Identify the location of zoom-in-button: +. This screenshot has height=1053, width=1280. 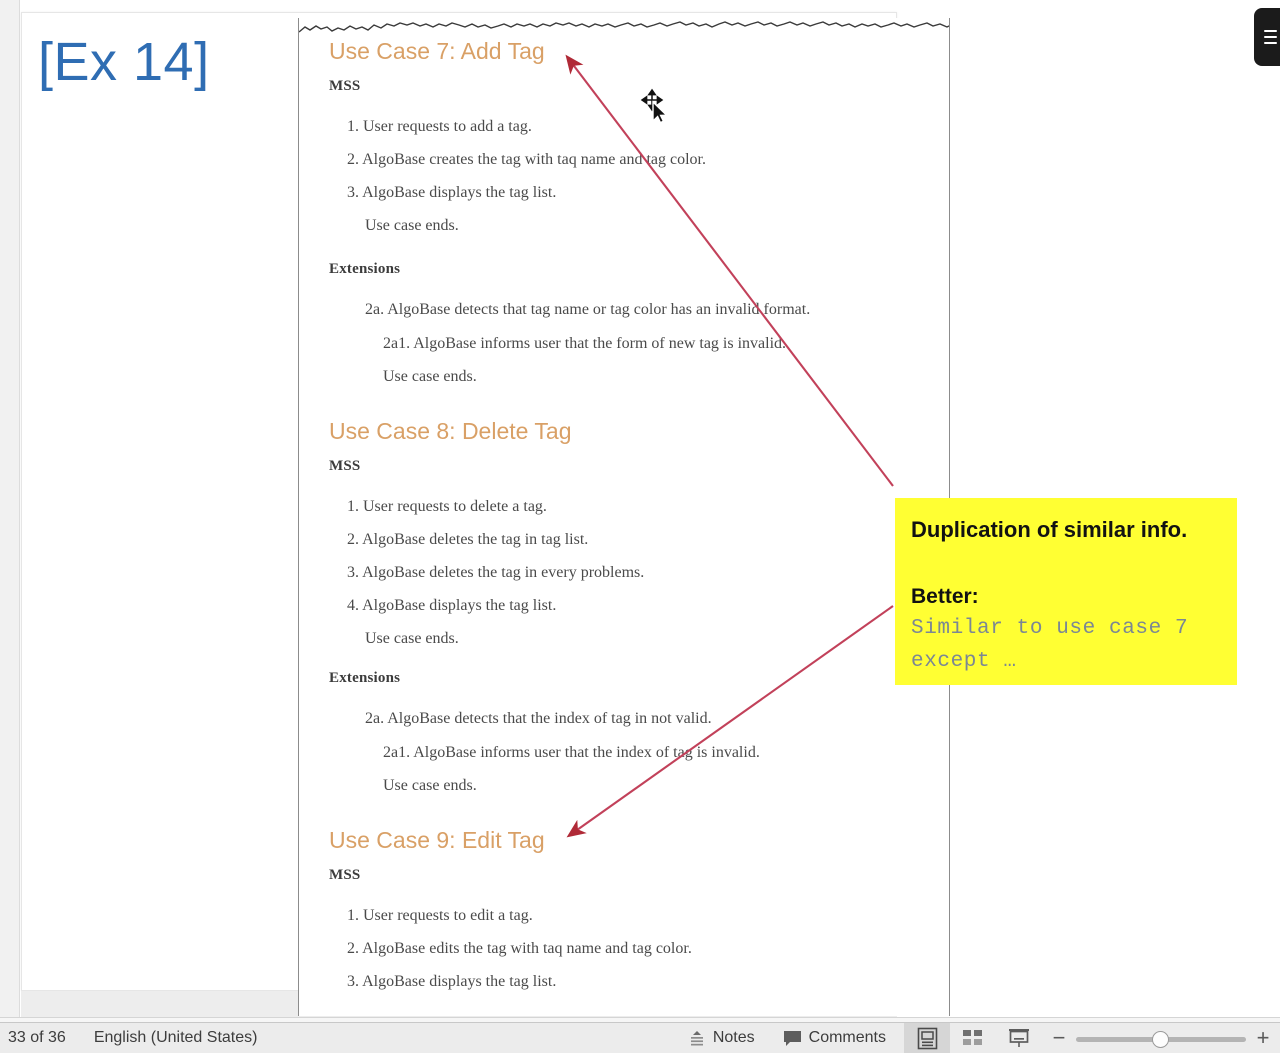
(1263, 1038).